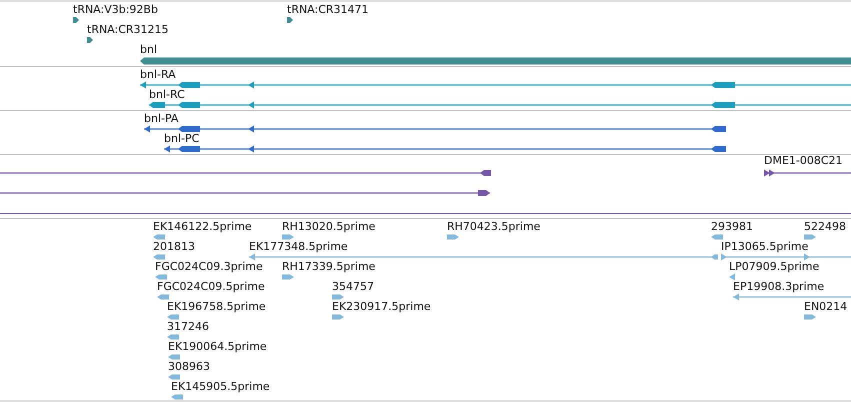  Describe the element at coordinates (167, 94) in the screenshot. I see `feature-label: bnl-RC` at that location.